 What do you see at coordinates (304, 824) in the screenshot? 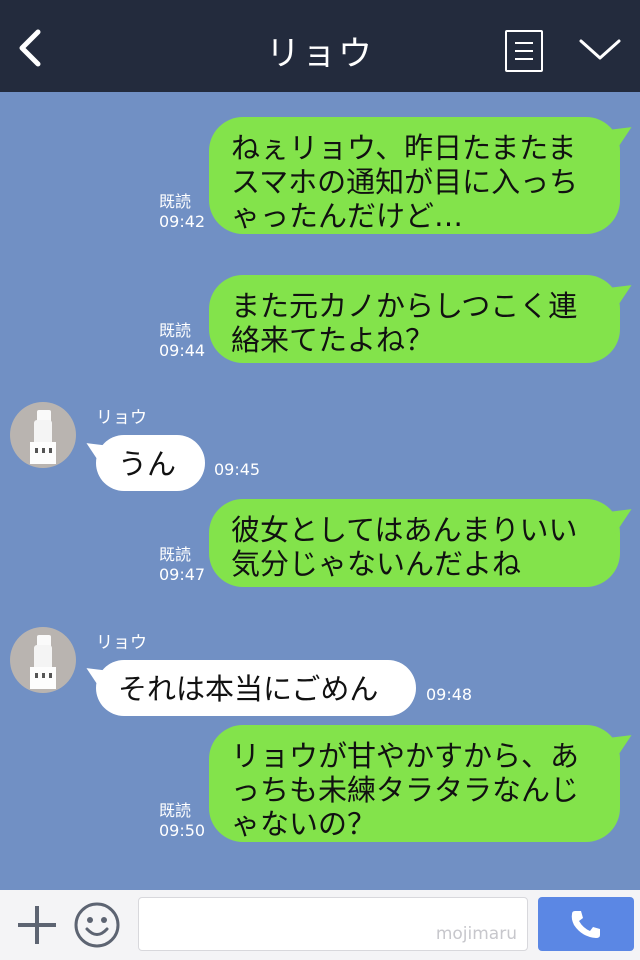
I see `message-line: ゃないの？` at bounding box center [304, 824].